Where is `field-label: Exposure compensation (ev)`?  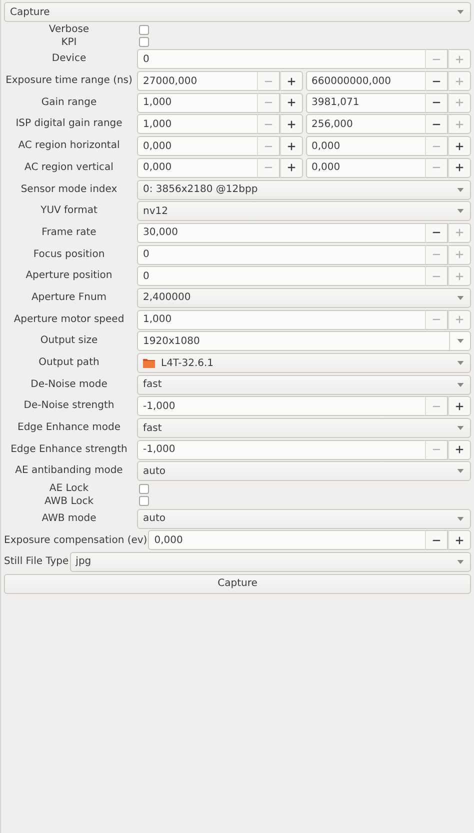
field-label: Exposure compensation (ev) is located at coordinates (76, 540).